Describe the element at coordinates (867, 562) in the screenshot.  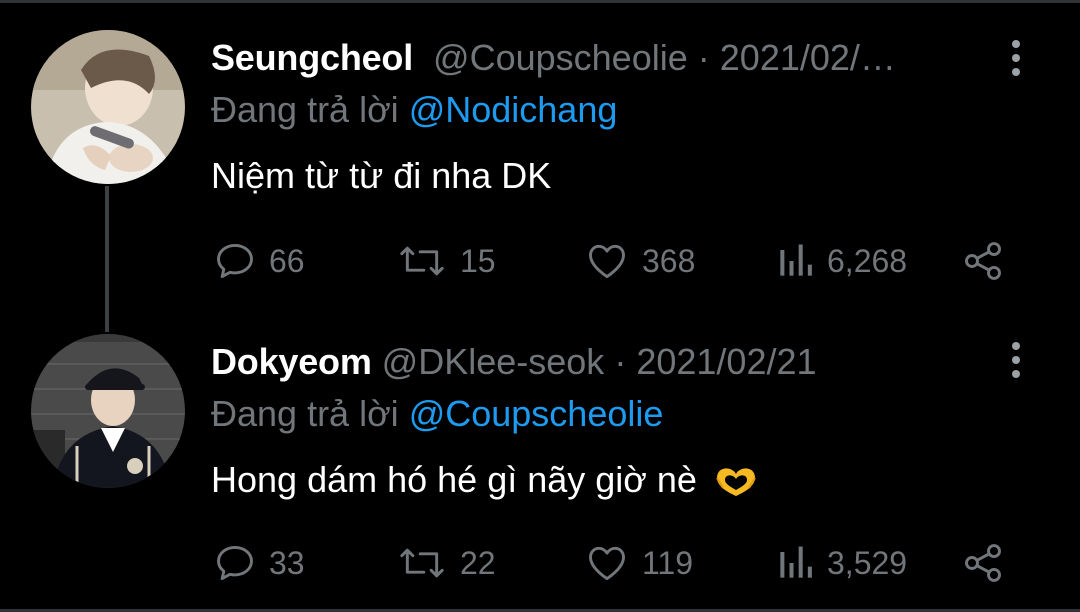
I see `views-count: 3,529` at that location.